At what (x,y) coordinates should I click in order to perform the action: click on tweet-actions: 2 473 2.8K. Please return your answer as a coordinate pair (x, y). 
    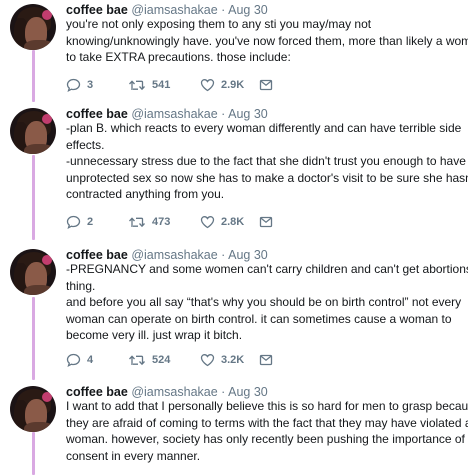
    Looking at the image, I should click on (256, 222).